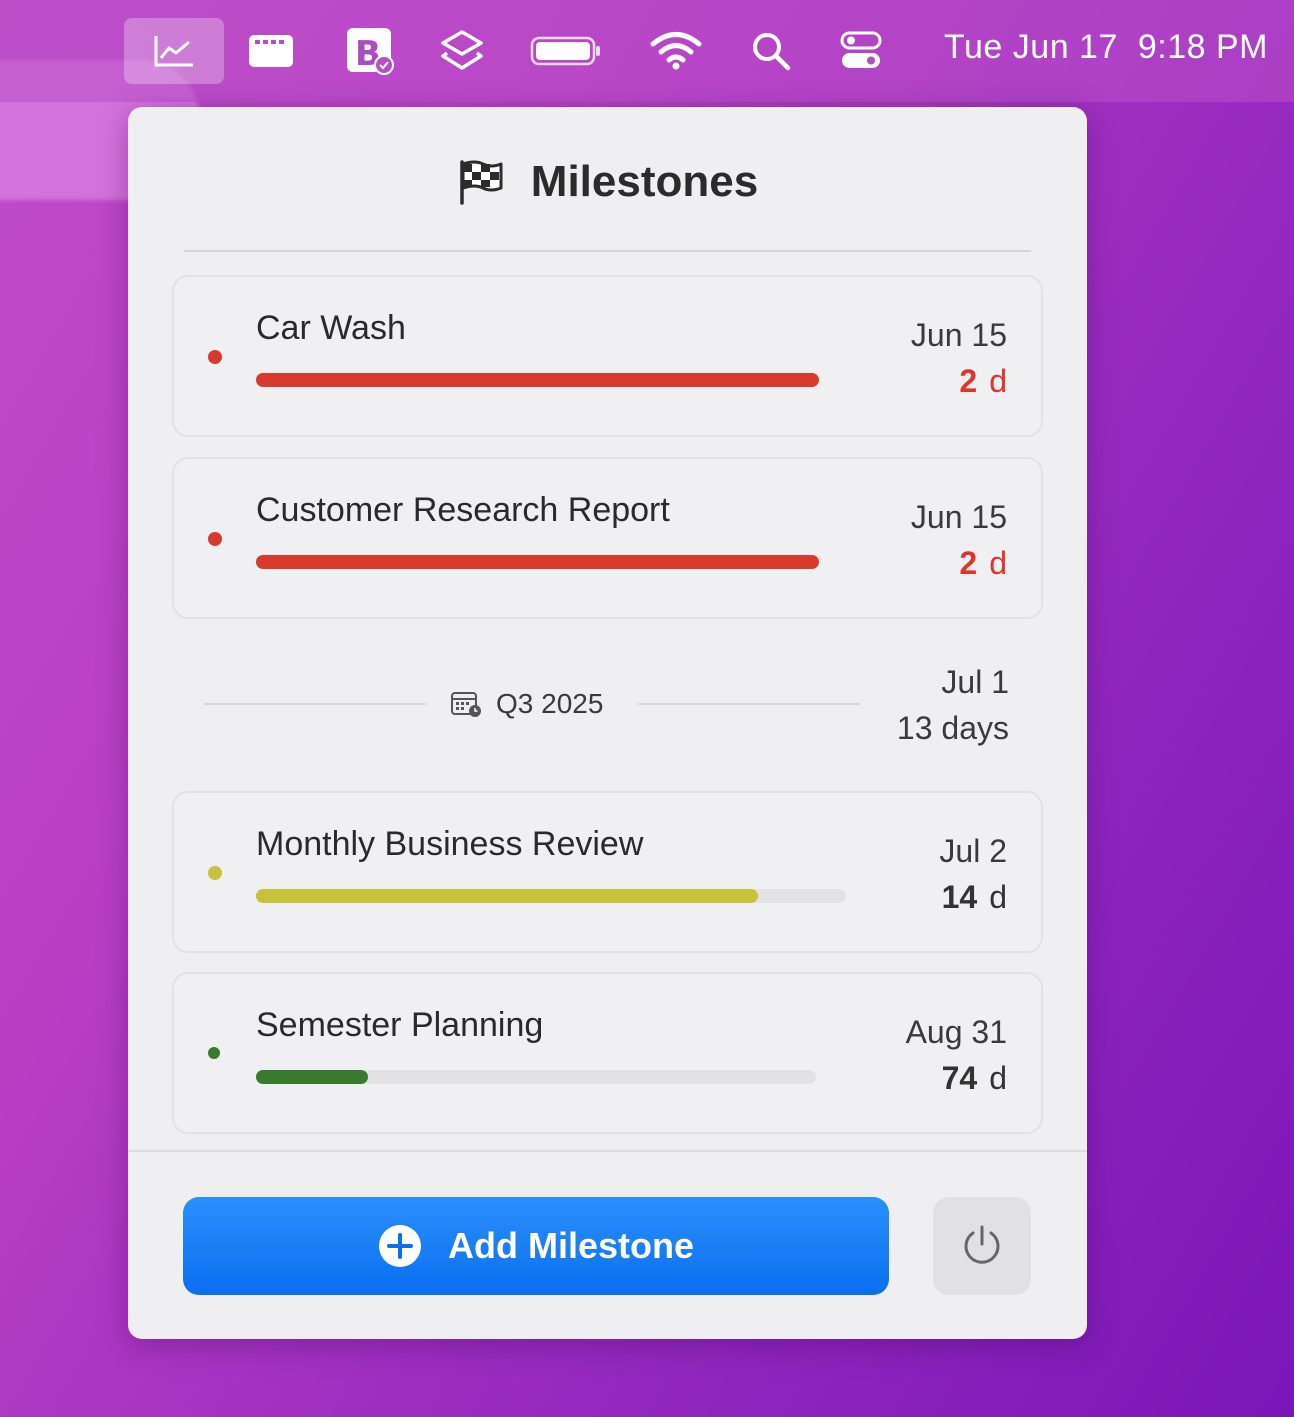 The image size is (1294, 1417). I want to click on calendar-bar-icon, so click(271, 51).